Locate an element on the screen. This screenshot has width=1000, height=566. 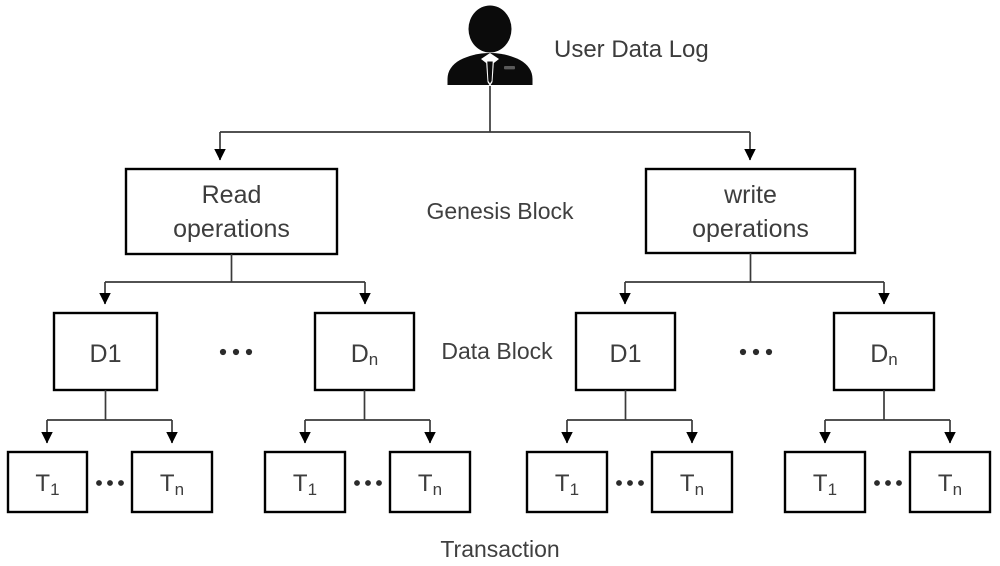
data-block-write-dn: Dn is located at coordinates (884, 351).